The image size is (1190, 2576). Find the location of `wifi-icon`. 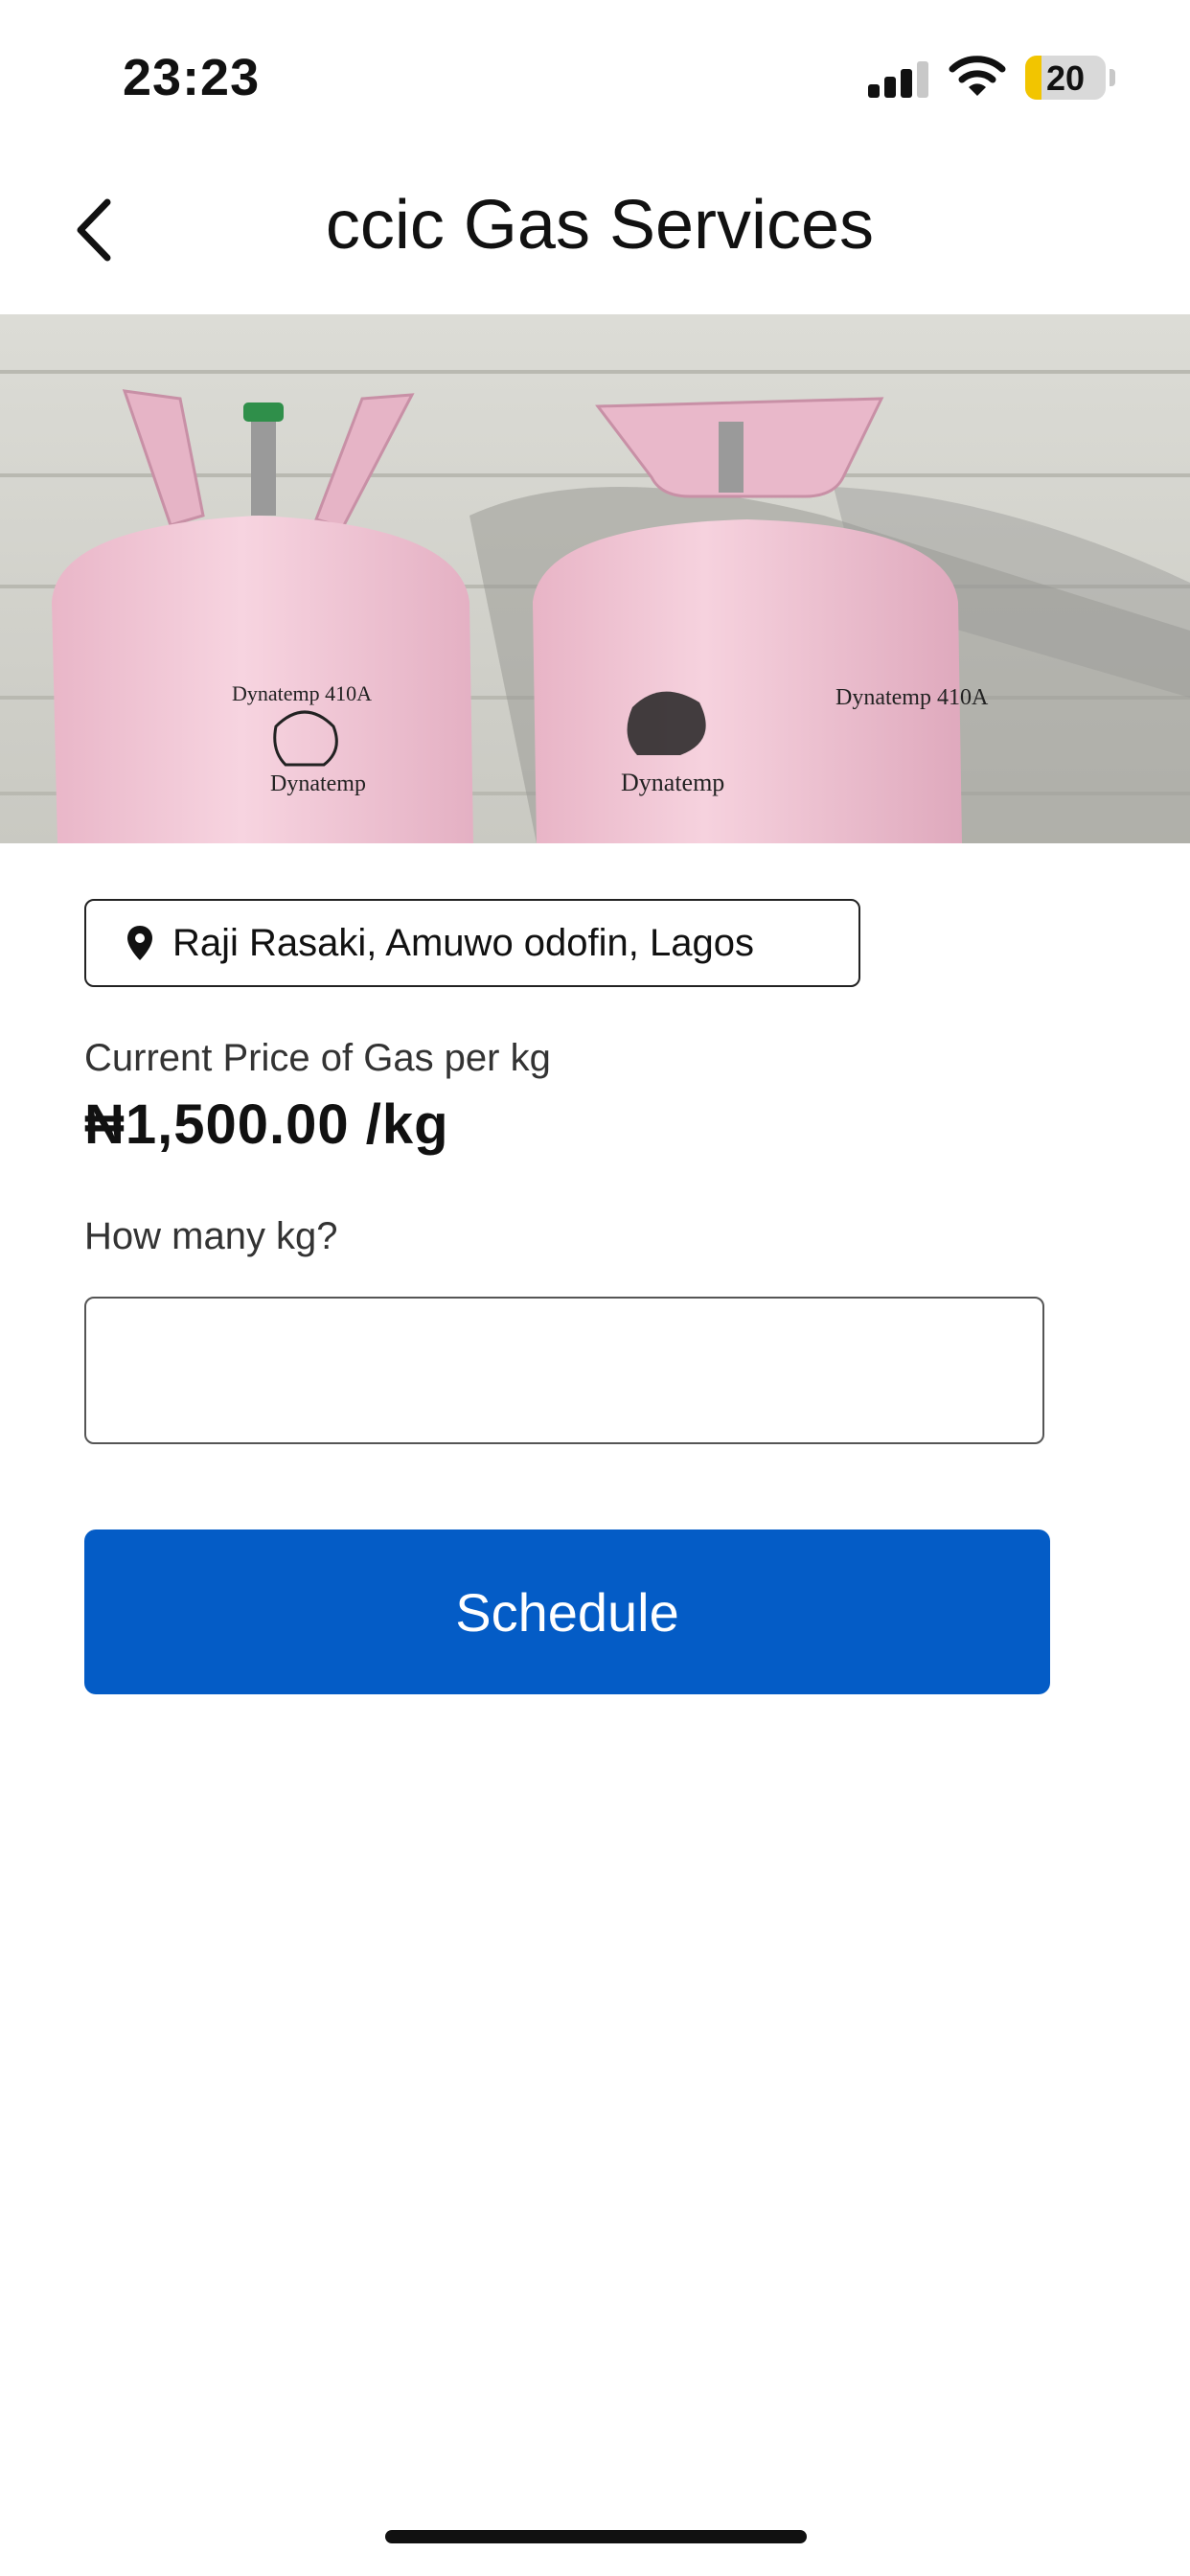

wifi-icon is located at coordinates (978, 76).